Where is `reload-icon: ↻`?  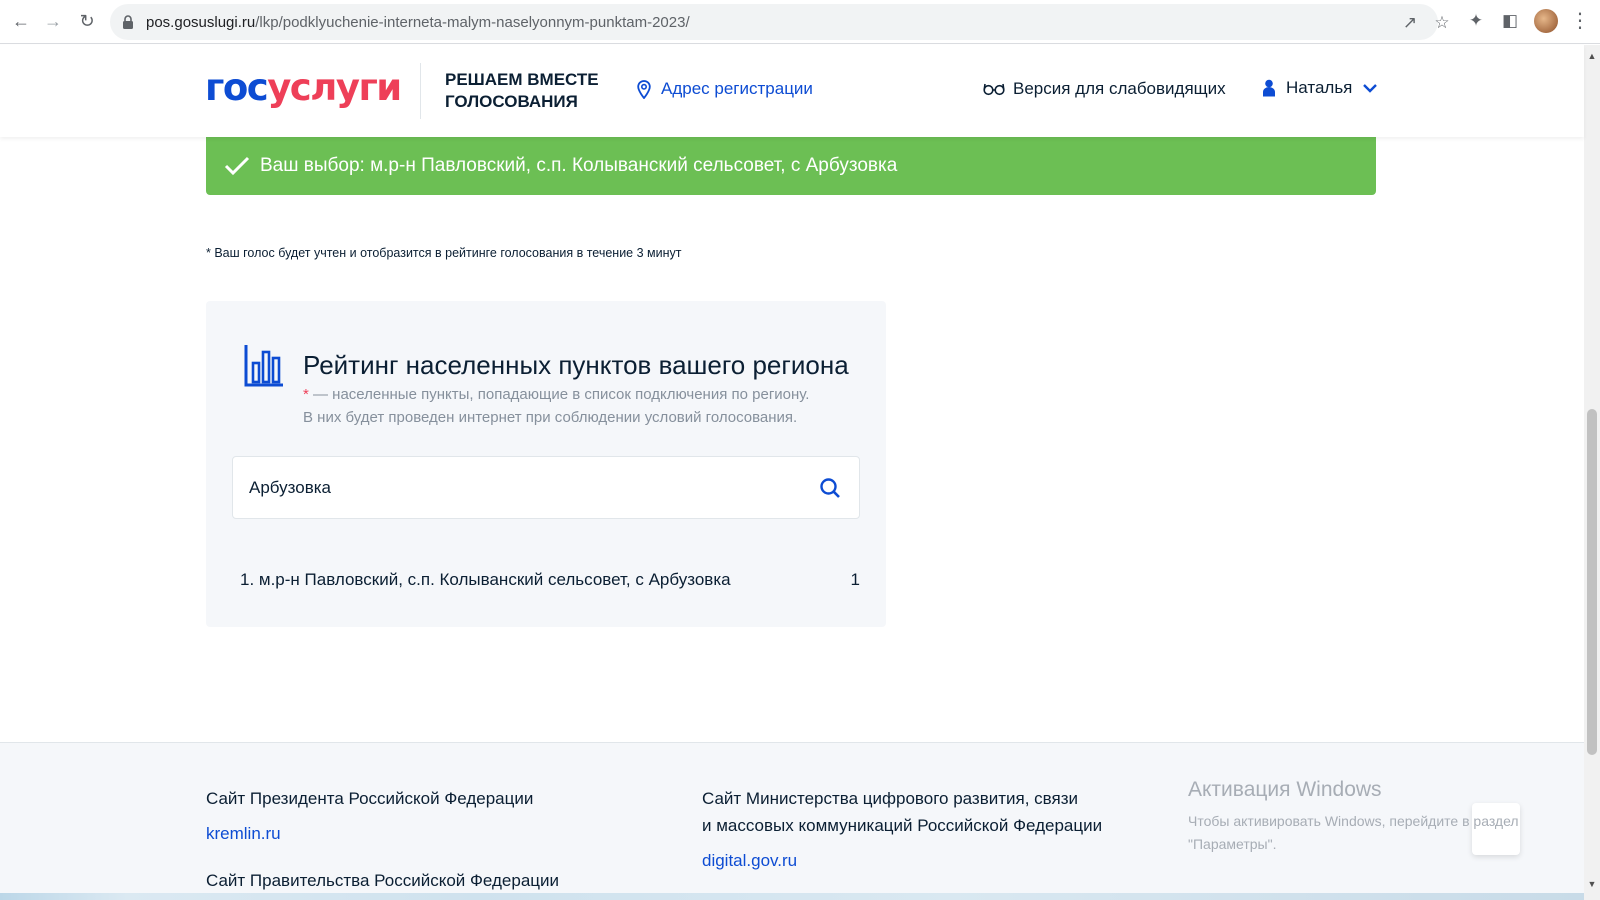
reload-icon: ↻ is located at coordinates (87, 21).